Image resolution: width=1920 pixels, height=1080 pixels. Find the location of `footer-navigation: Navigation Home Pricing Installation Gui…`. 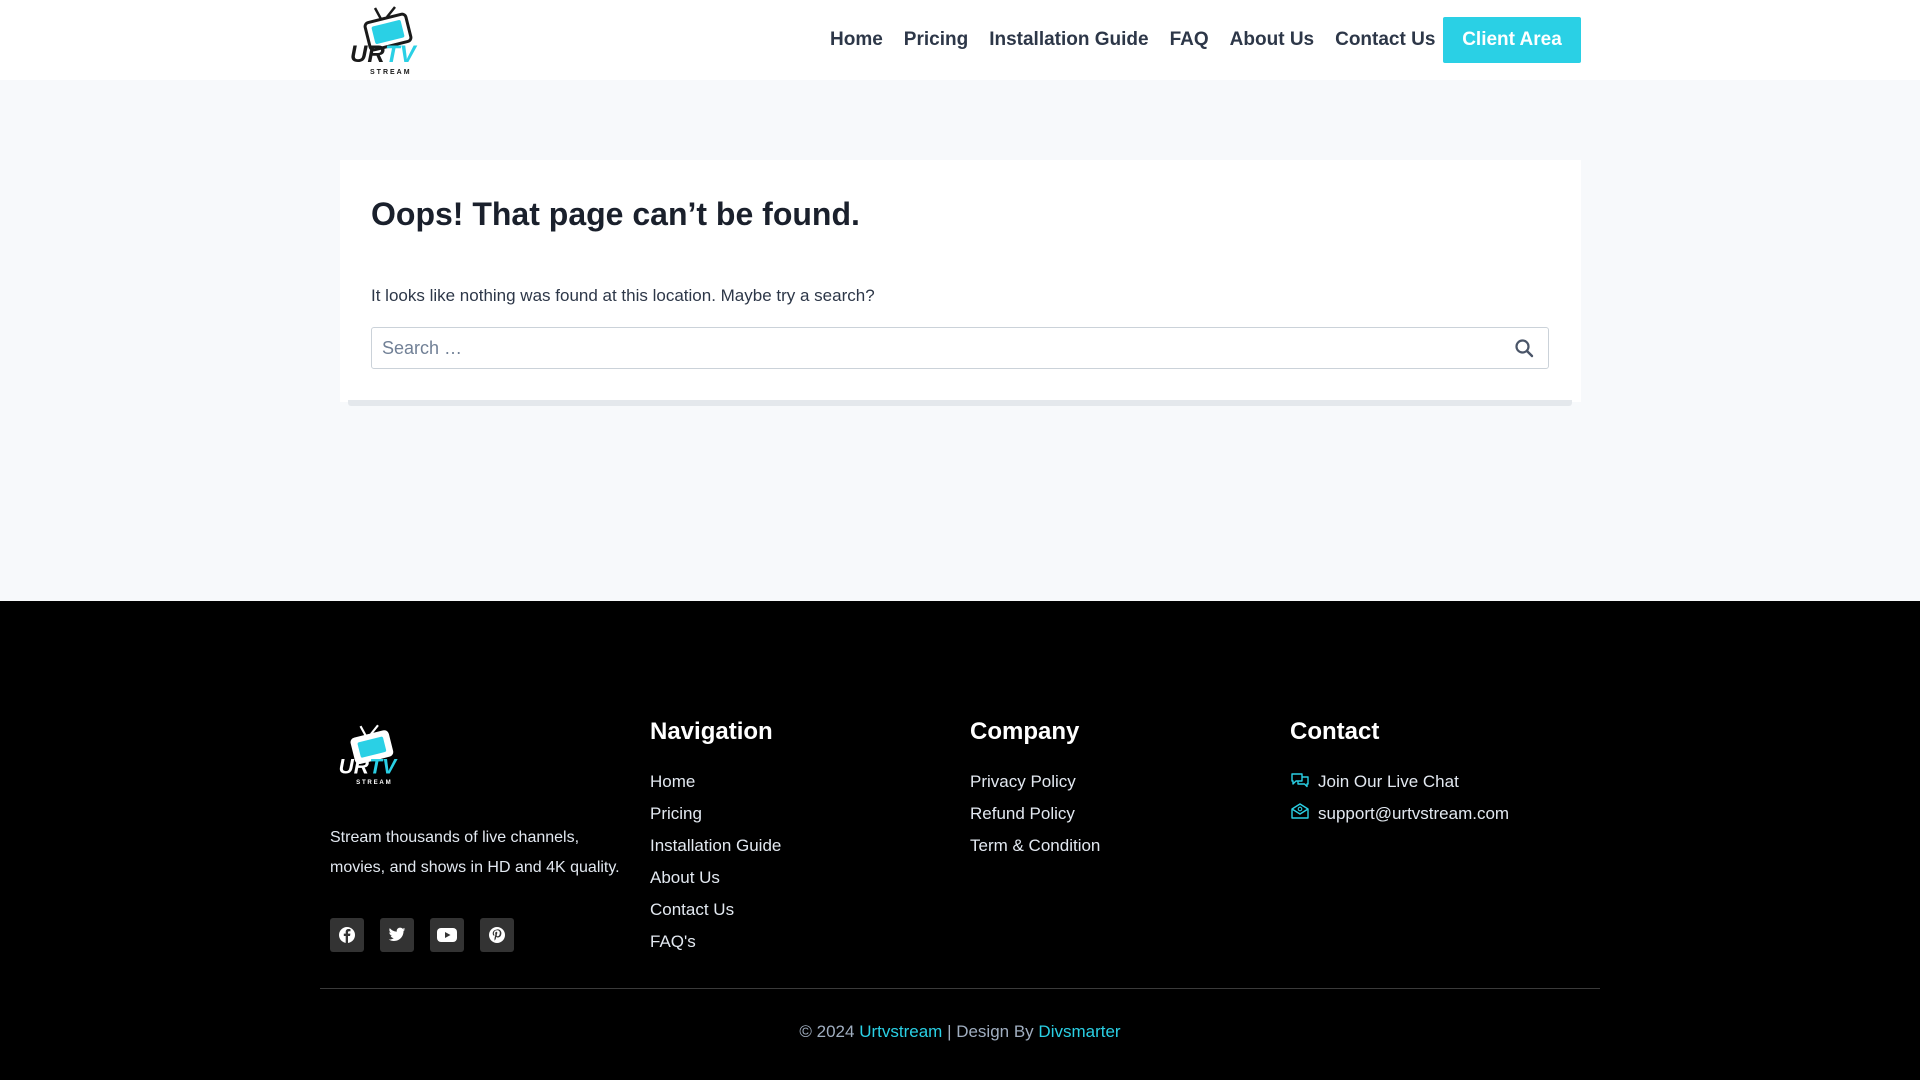

footer-navigation: Navigation Home Pricing Installation Gui… is located at coordinates (715, 838).